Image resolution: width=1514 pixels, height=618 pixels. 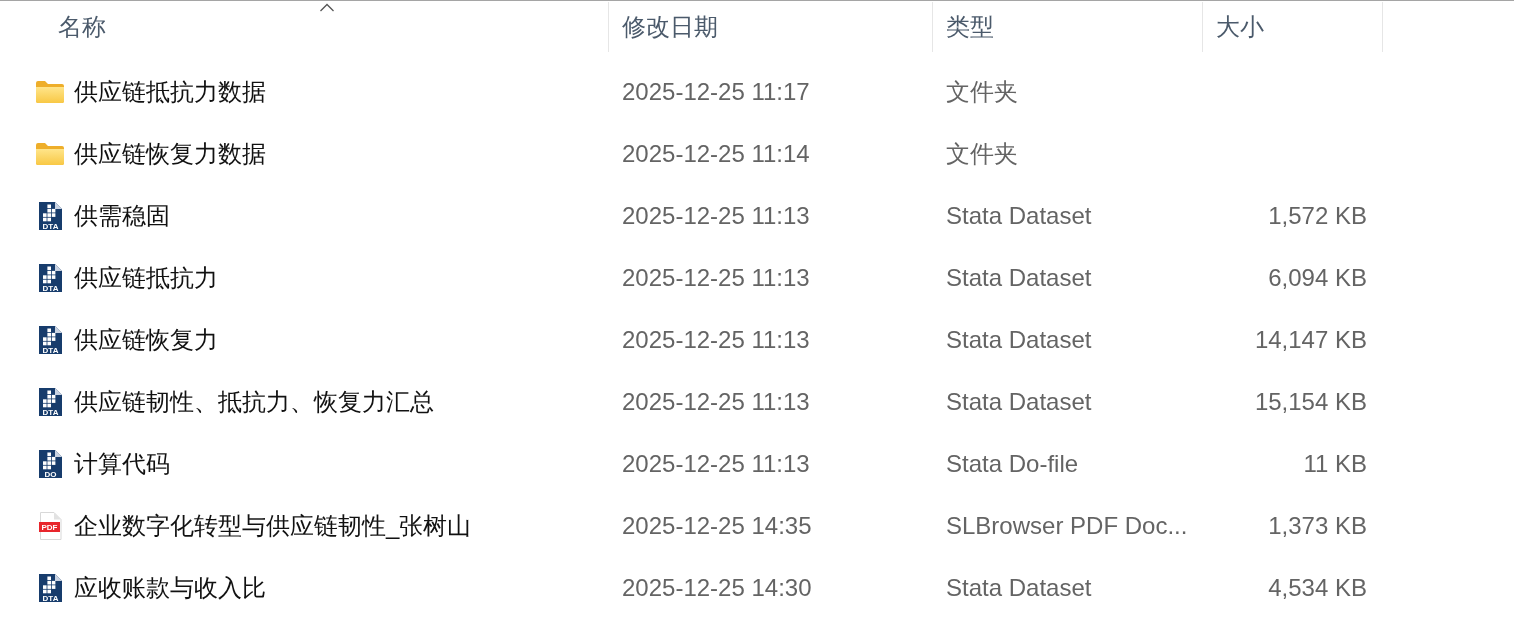 I want to click on file-name: 供应链恢复力, so click(x=146, y=340).